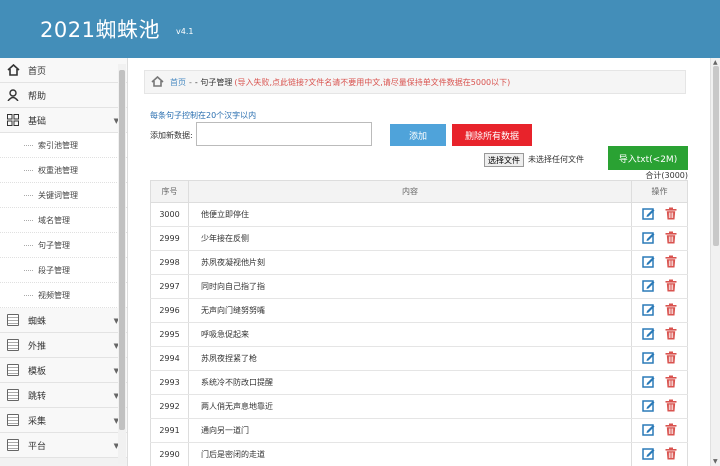 This screenshot has width=720, height=466. Describe the element at coordinates (63, 370) in the screenshot. I see `sidebar-item-template: 模板 ▼` at that location.